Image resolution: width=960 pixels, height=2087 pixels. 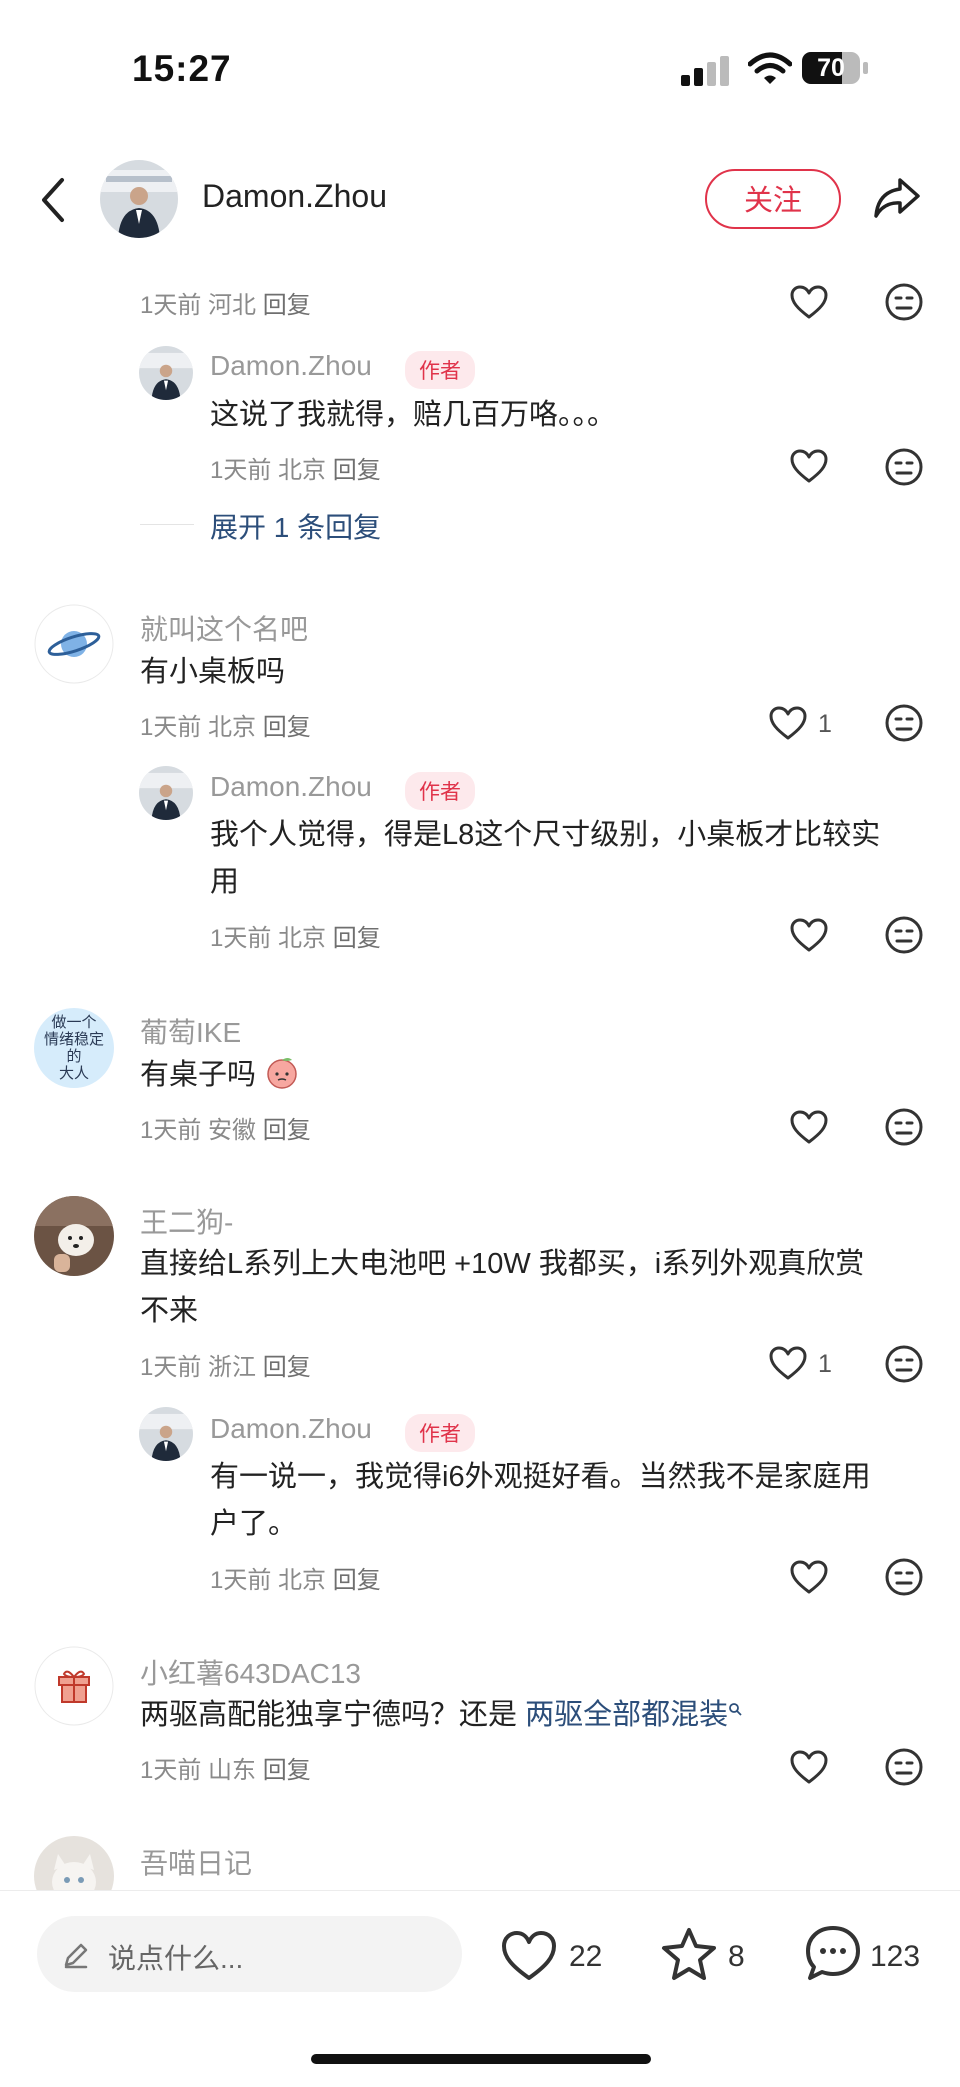 I want to click on like-icon, so click(x=529, y=1956).